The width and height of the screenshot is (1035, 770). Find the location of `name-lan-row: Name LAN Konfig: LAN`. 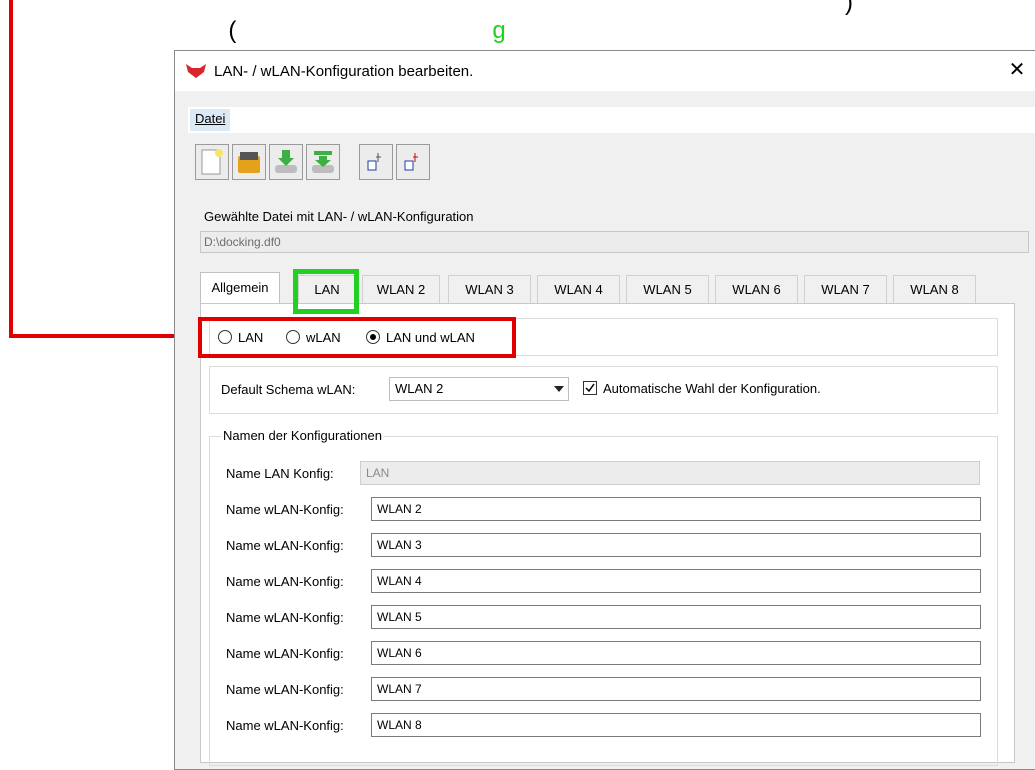

name-lan-row: Name LAN Konfig: LAN is located at coordinates (611, 473).